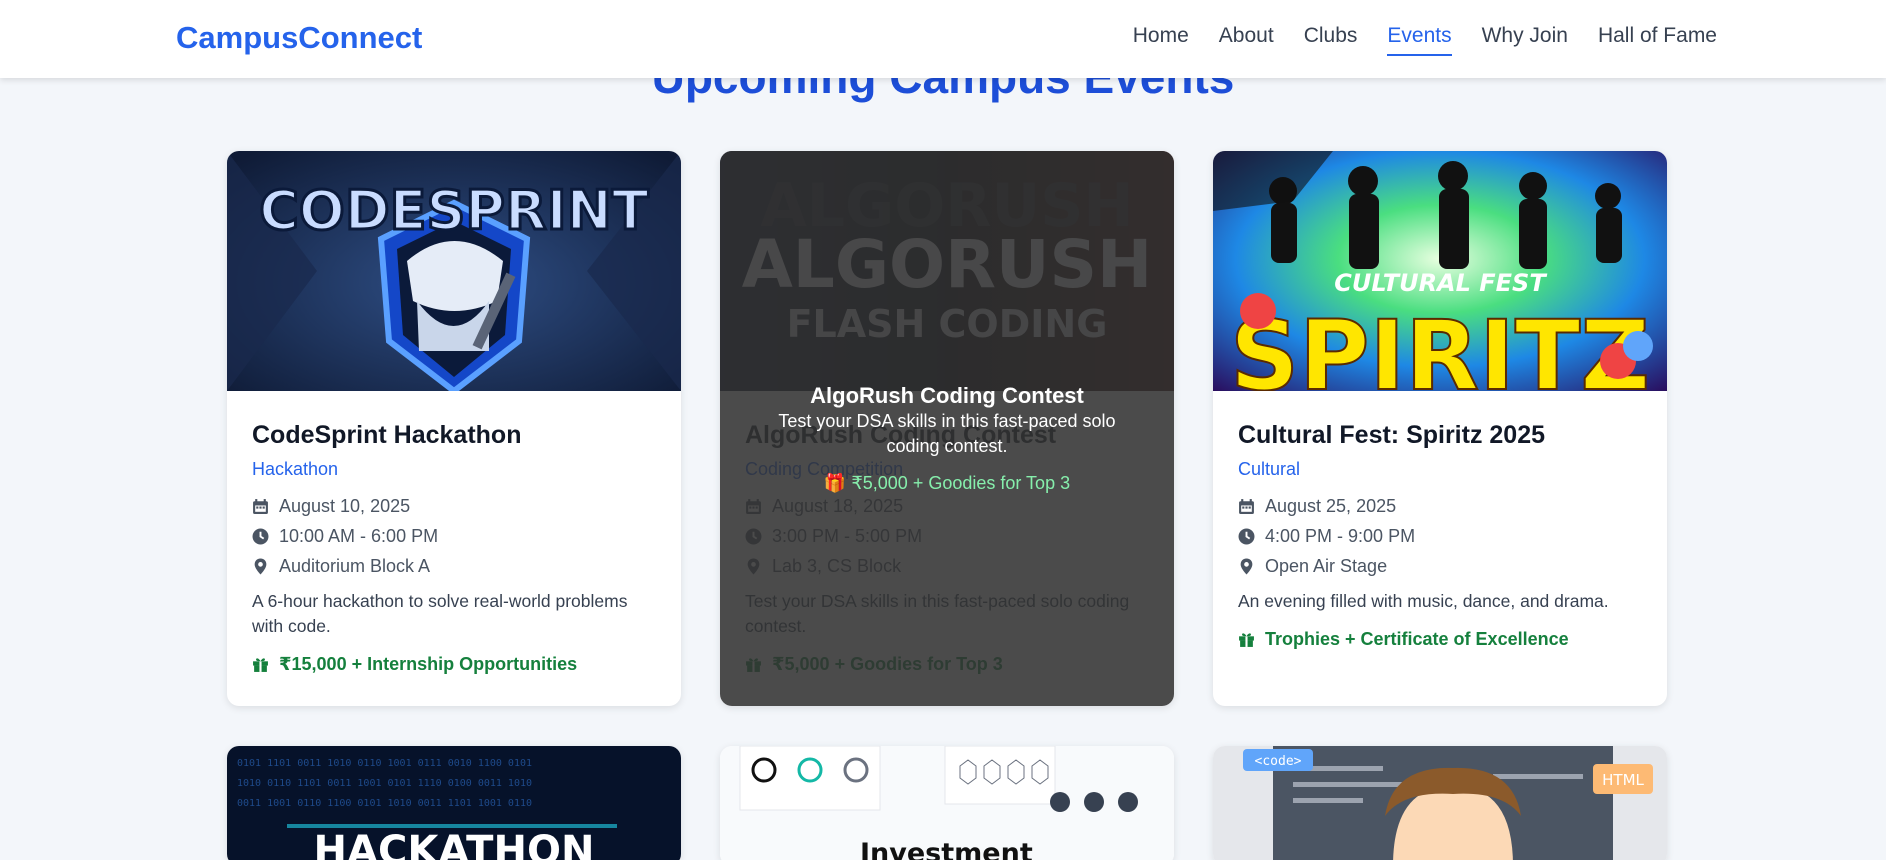  Describe the element at coordinates (1440, 345) in the screenshot. I see `banner-text-main: SPIRITZ` at that location.